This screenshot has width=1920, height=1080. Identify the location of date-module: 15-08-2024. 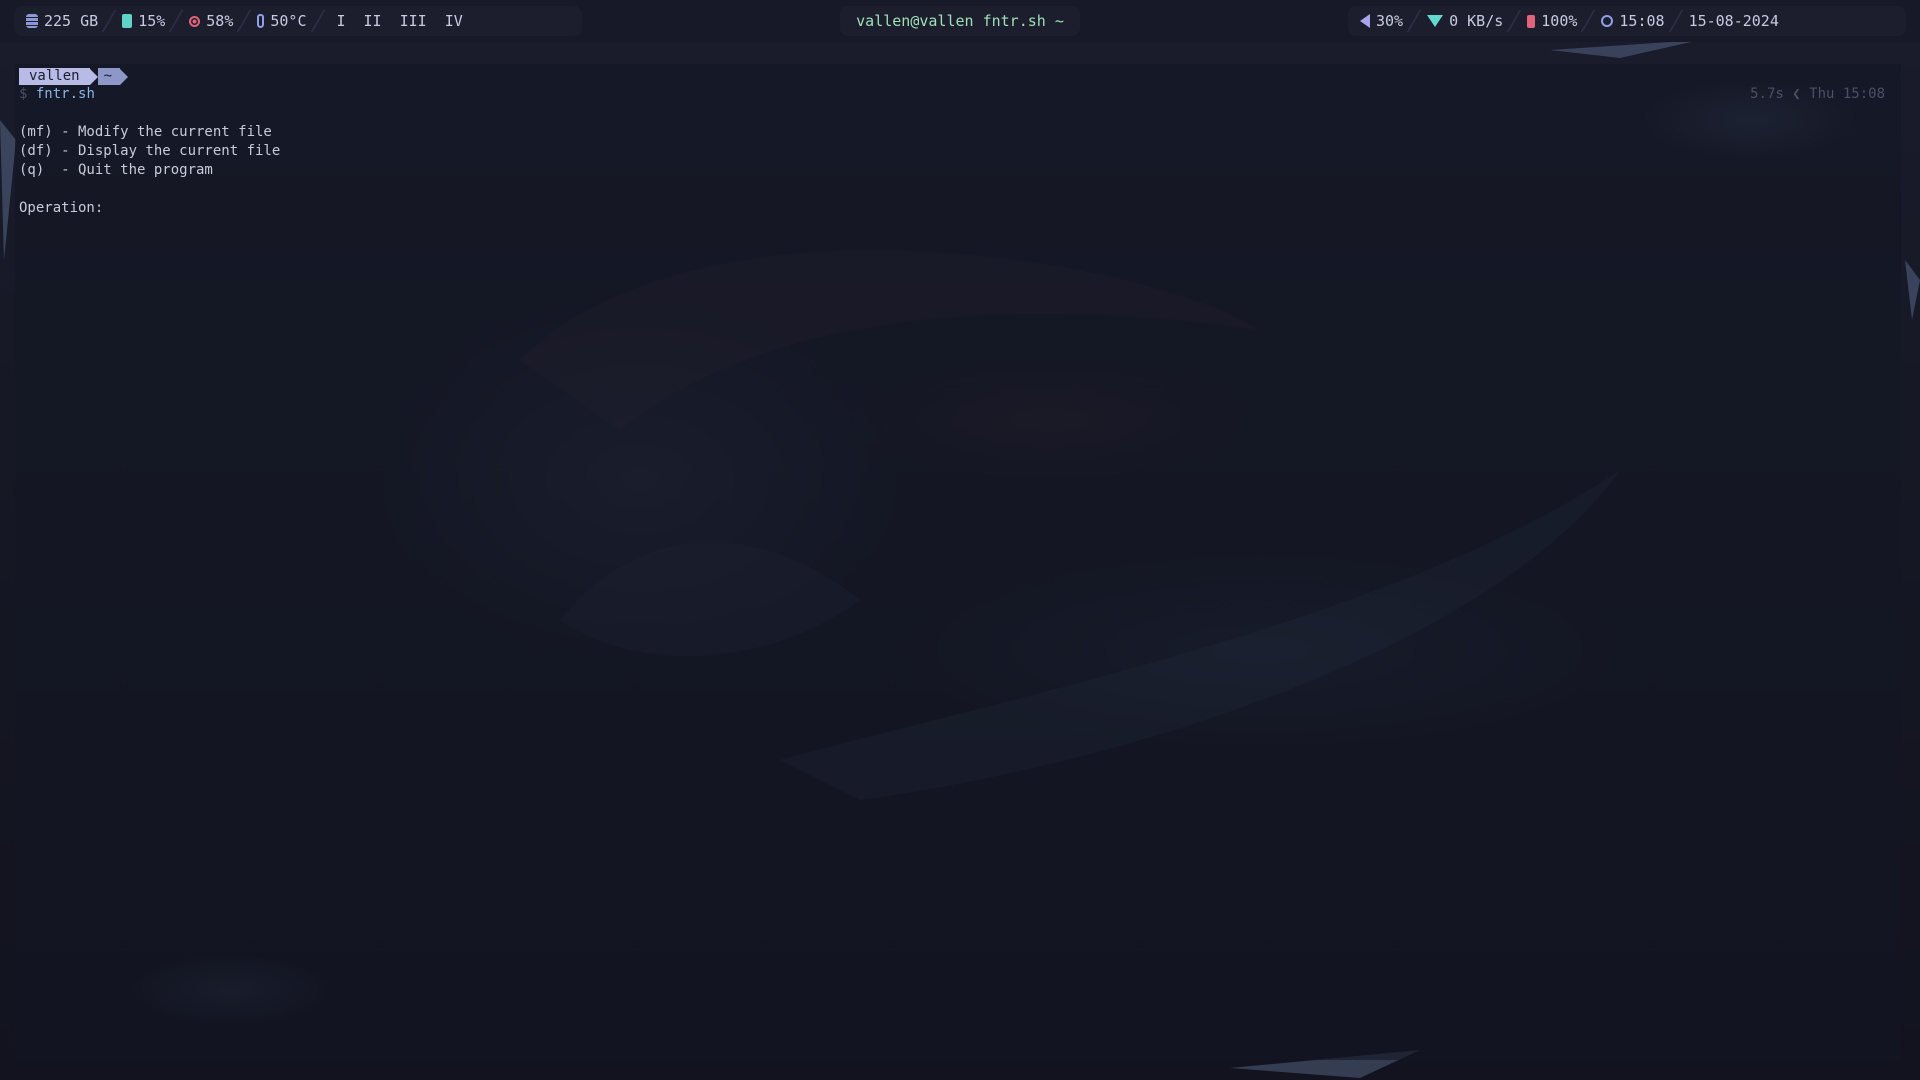
(1734, 21).